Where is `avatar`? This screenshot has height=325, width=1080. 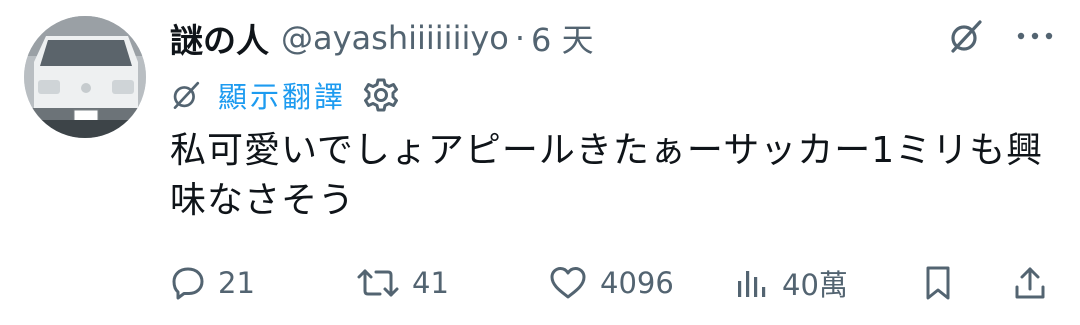
avatar is located at coordinates (85, 77).